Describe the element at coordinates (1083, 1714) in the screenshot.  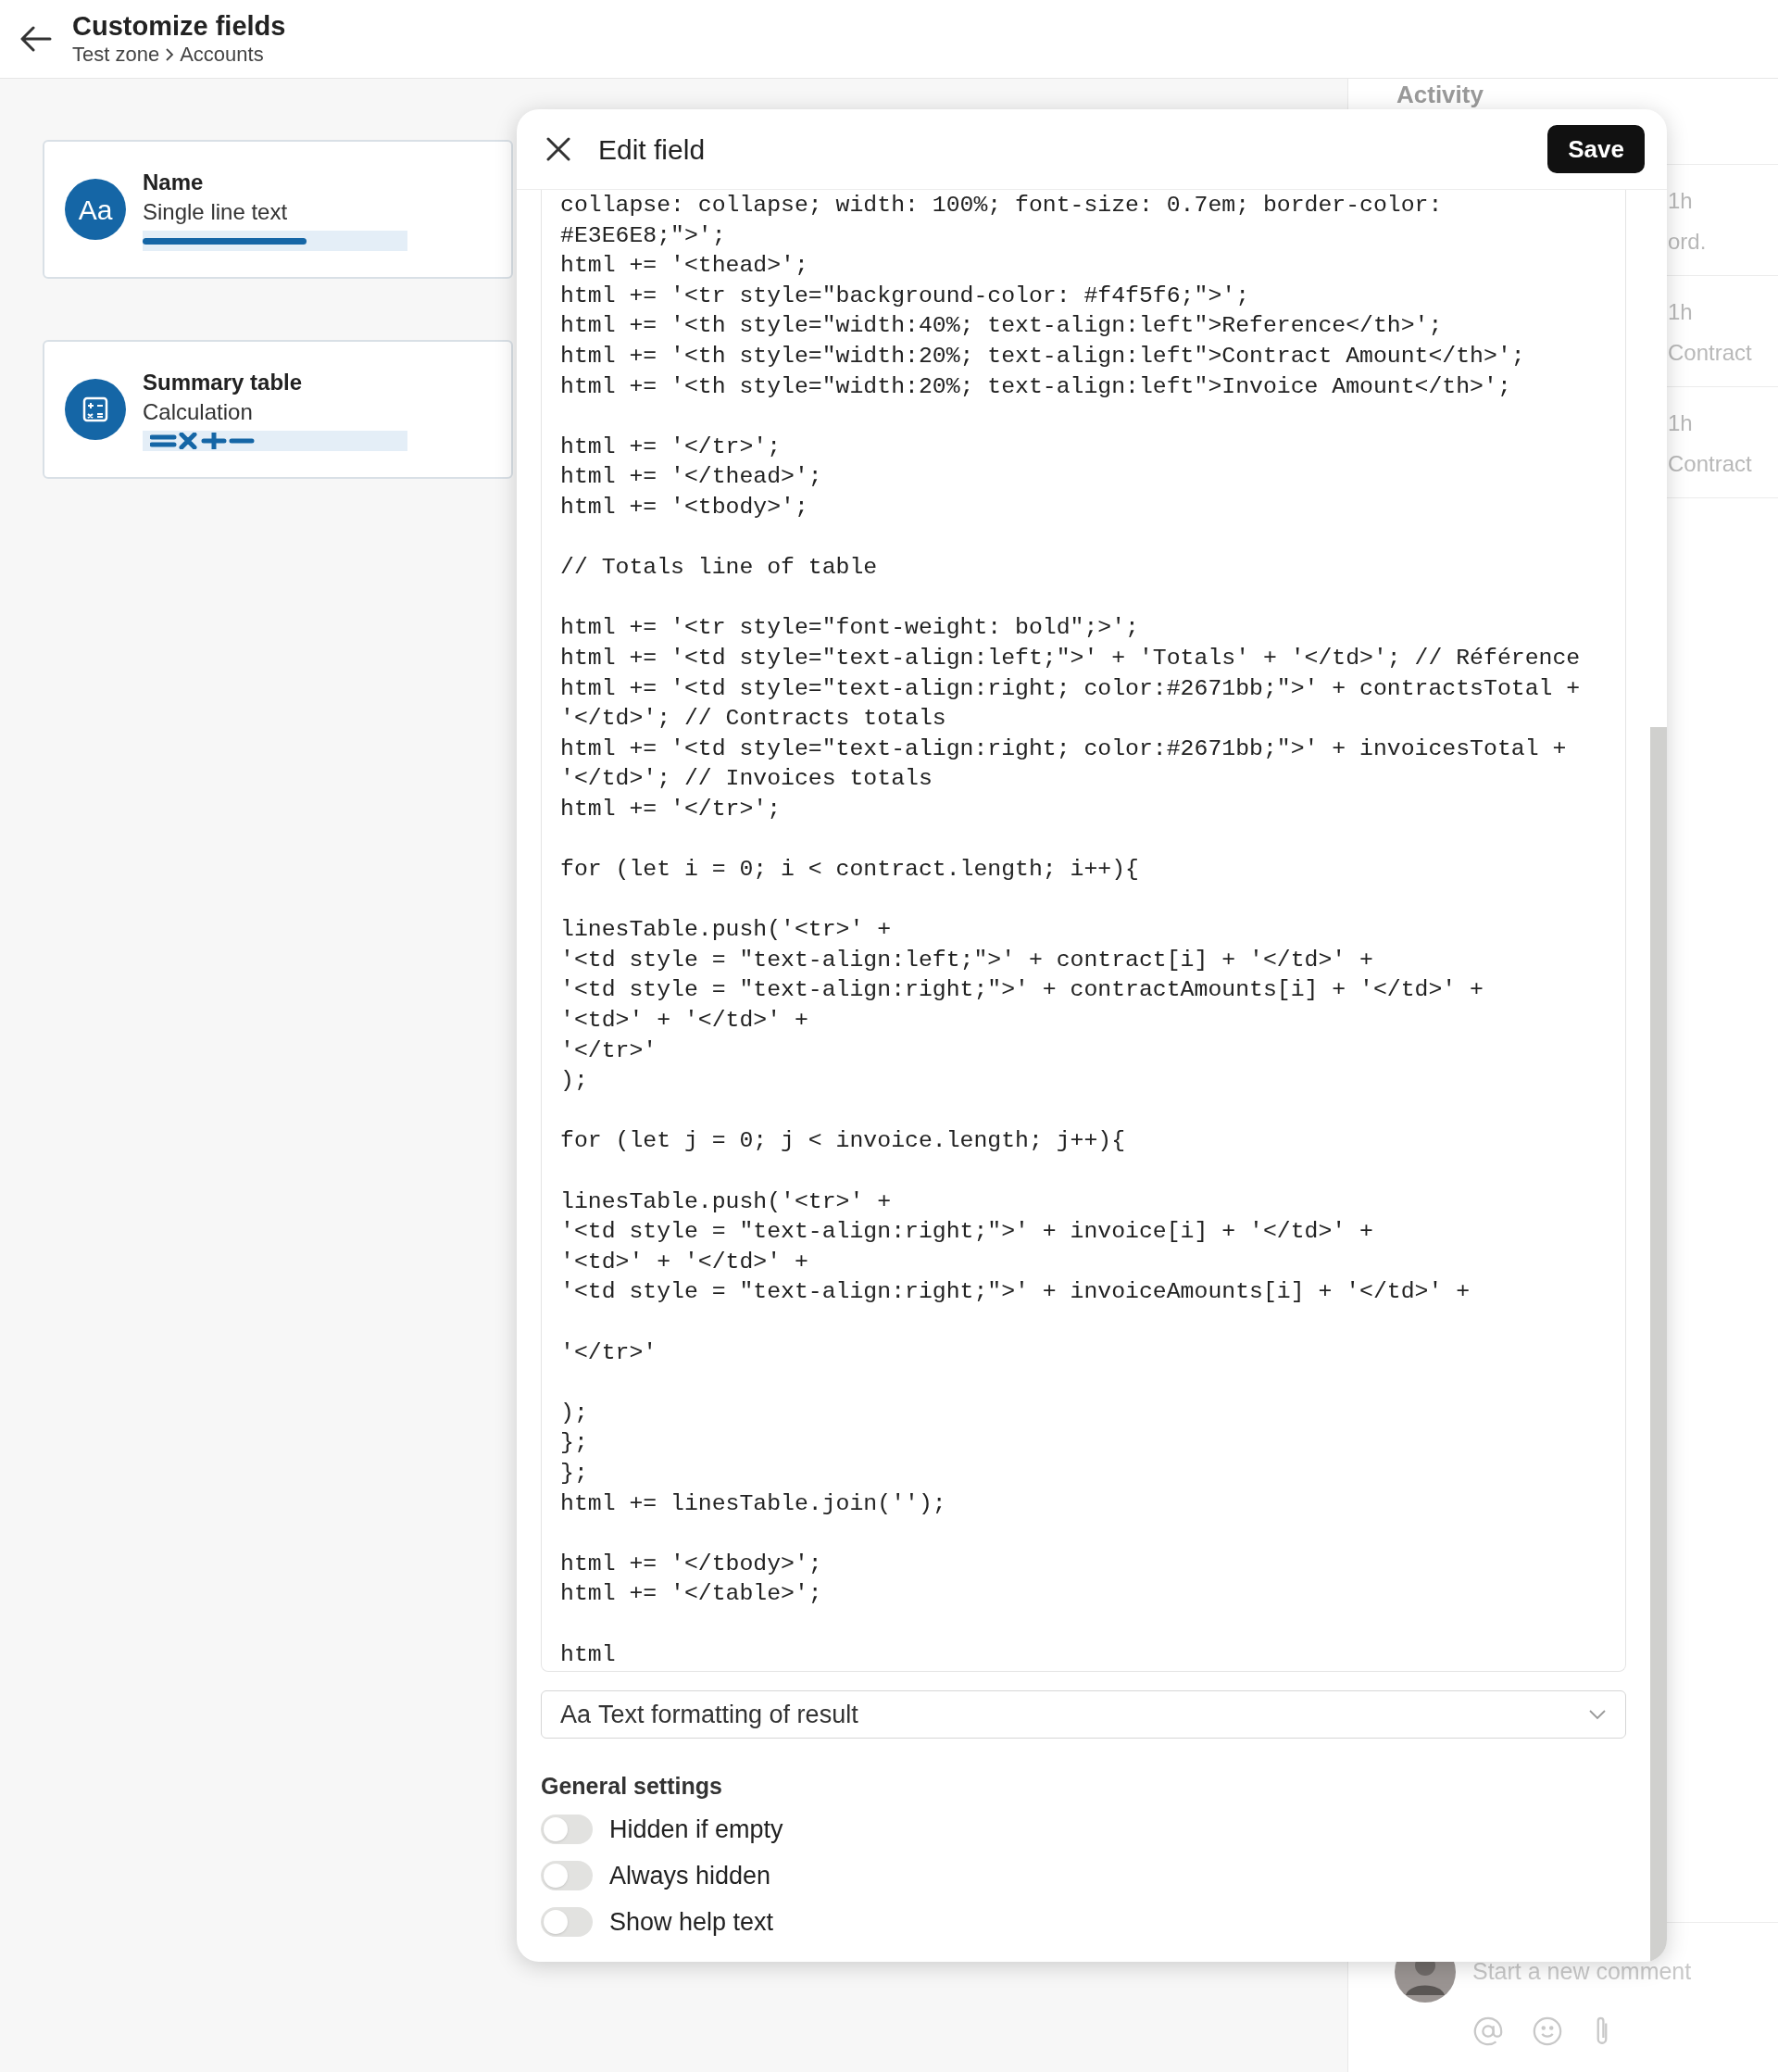
I see `format-select: Aa Text formatting of result` at that location.